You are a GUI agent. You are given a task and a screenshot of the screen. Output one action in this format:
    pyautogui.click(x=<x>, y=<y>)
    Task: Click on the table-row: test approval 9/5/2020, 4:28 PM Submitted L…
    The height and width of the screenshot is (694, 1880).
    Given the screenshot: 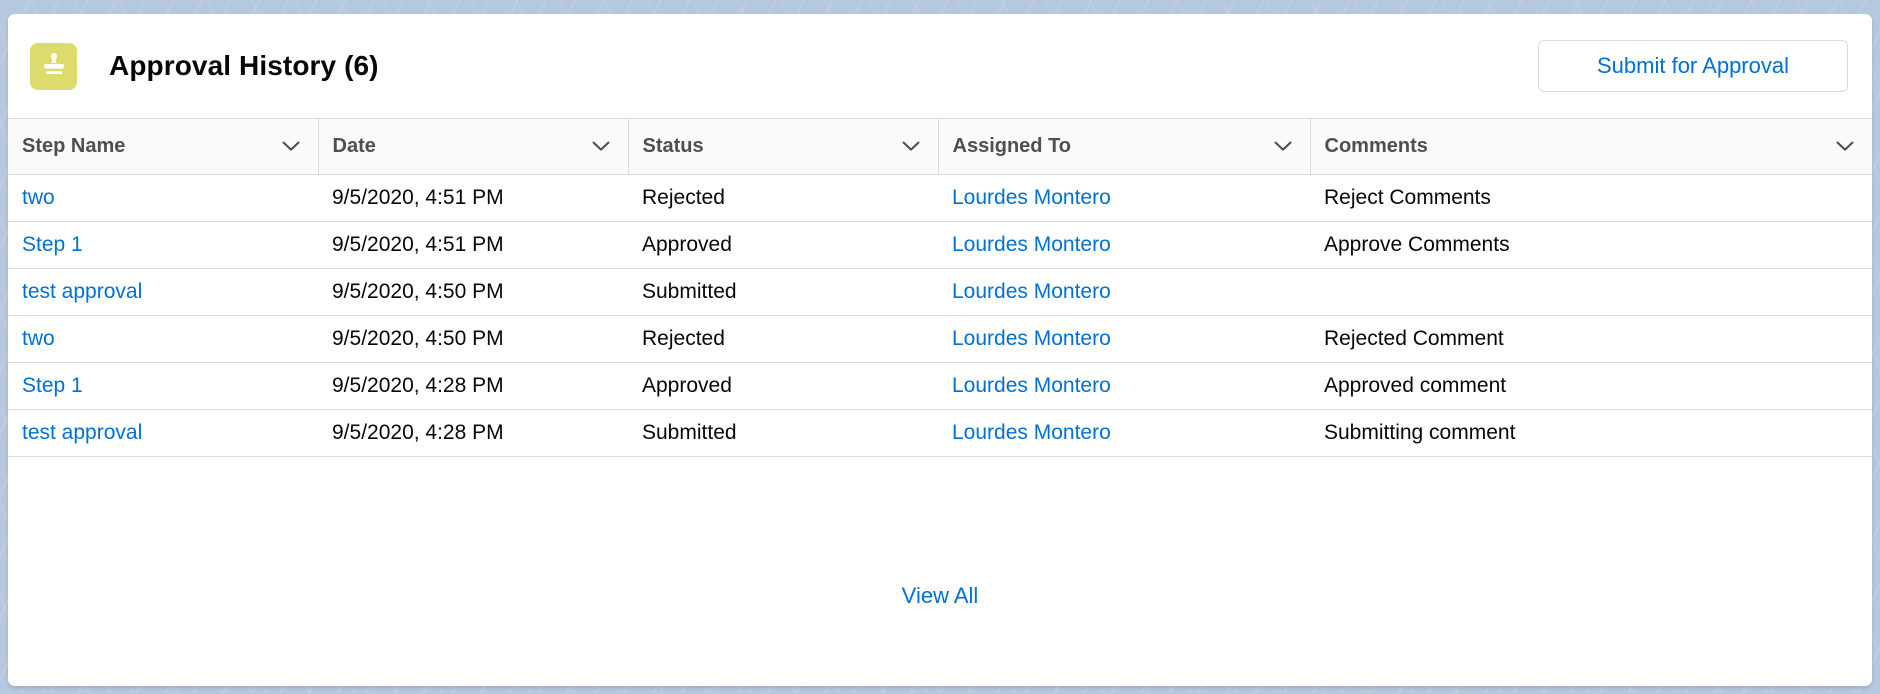 What is the action you would take?
    pyautogui.click(x=940, y=433)
    